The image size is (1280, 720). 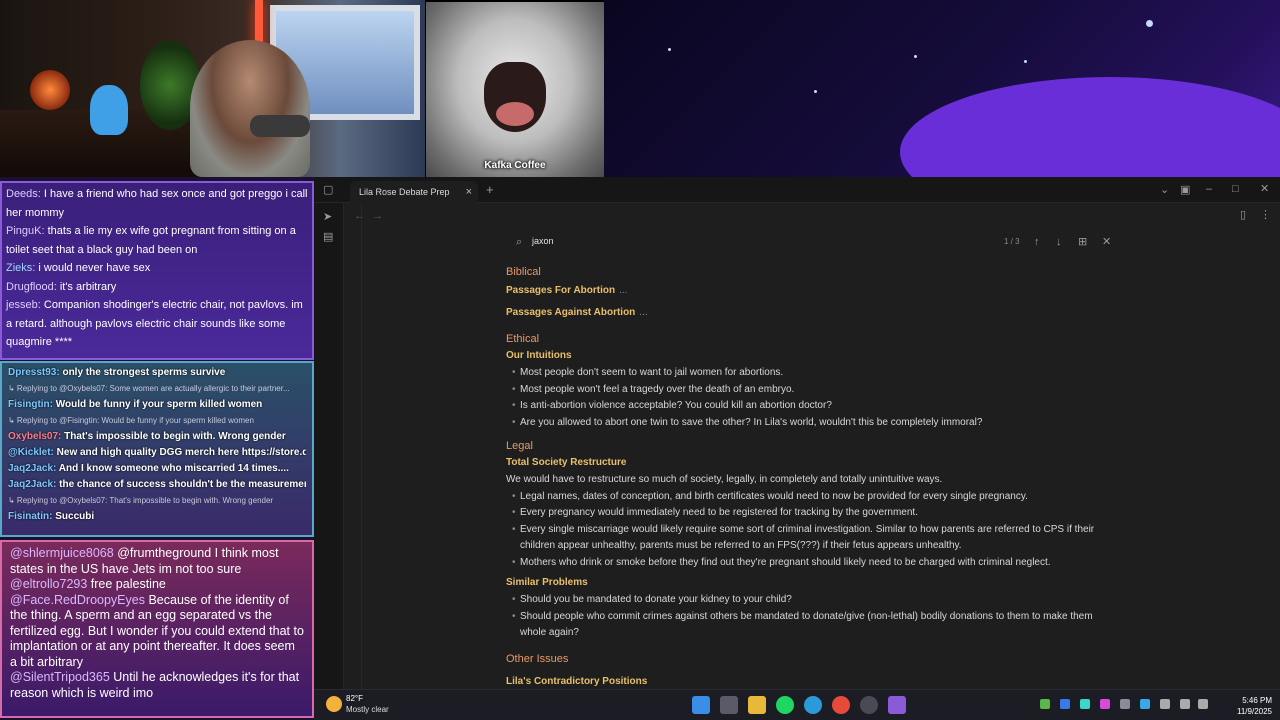 What do you see at coordinates (354, 698) in the screenshot?
I see `weather-temp: 82°F` at bounding box center [354, 698].